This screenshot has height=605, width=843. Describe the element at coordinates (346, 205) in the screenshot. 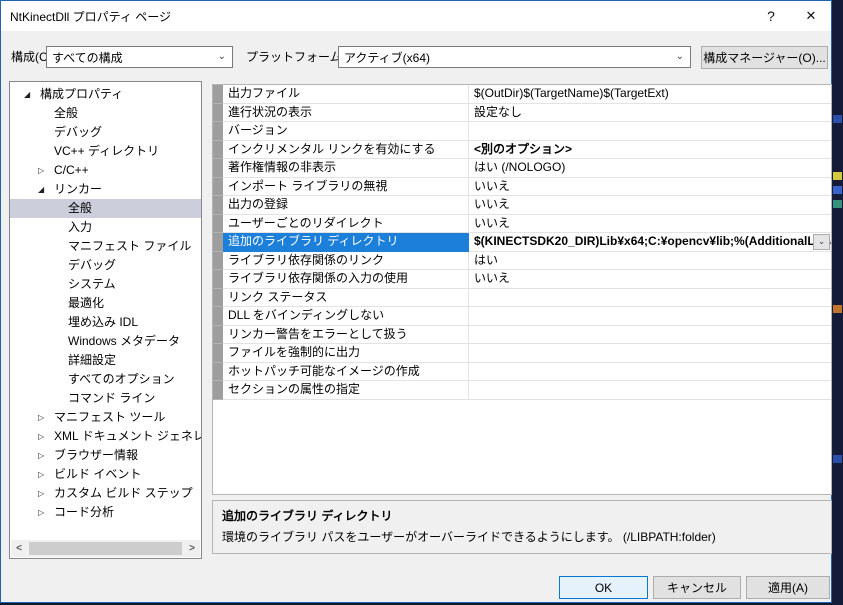

I see `property-name-cell: 出力の登録` at that location.